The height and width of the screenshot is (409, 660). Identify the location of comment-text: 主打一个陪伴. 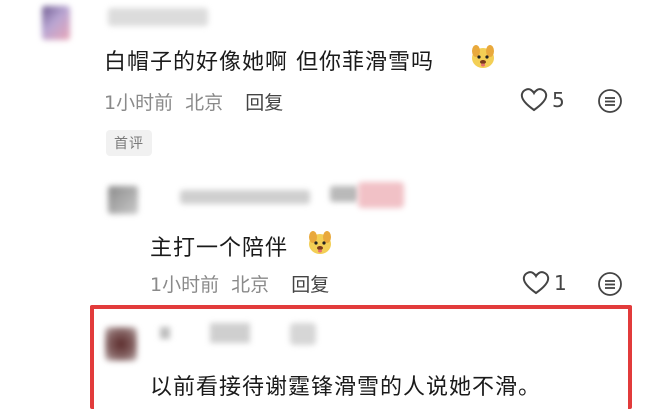
(219, 248).